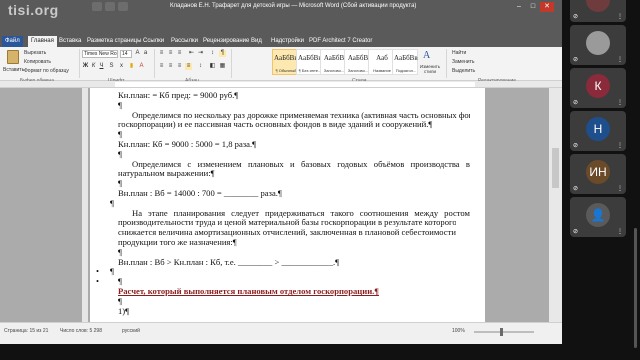 Image resolution: width=640 pixels, height=360 pixels. Describe the element at coordinates (123, 6) in the screenshot. I see `redo-icon` at that location.